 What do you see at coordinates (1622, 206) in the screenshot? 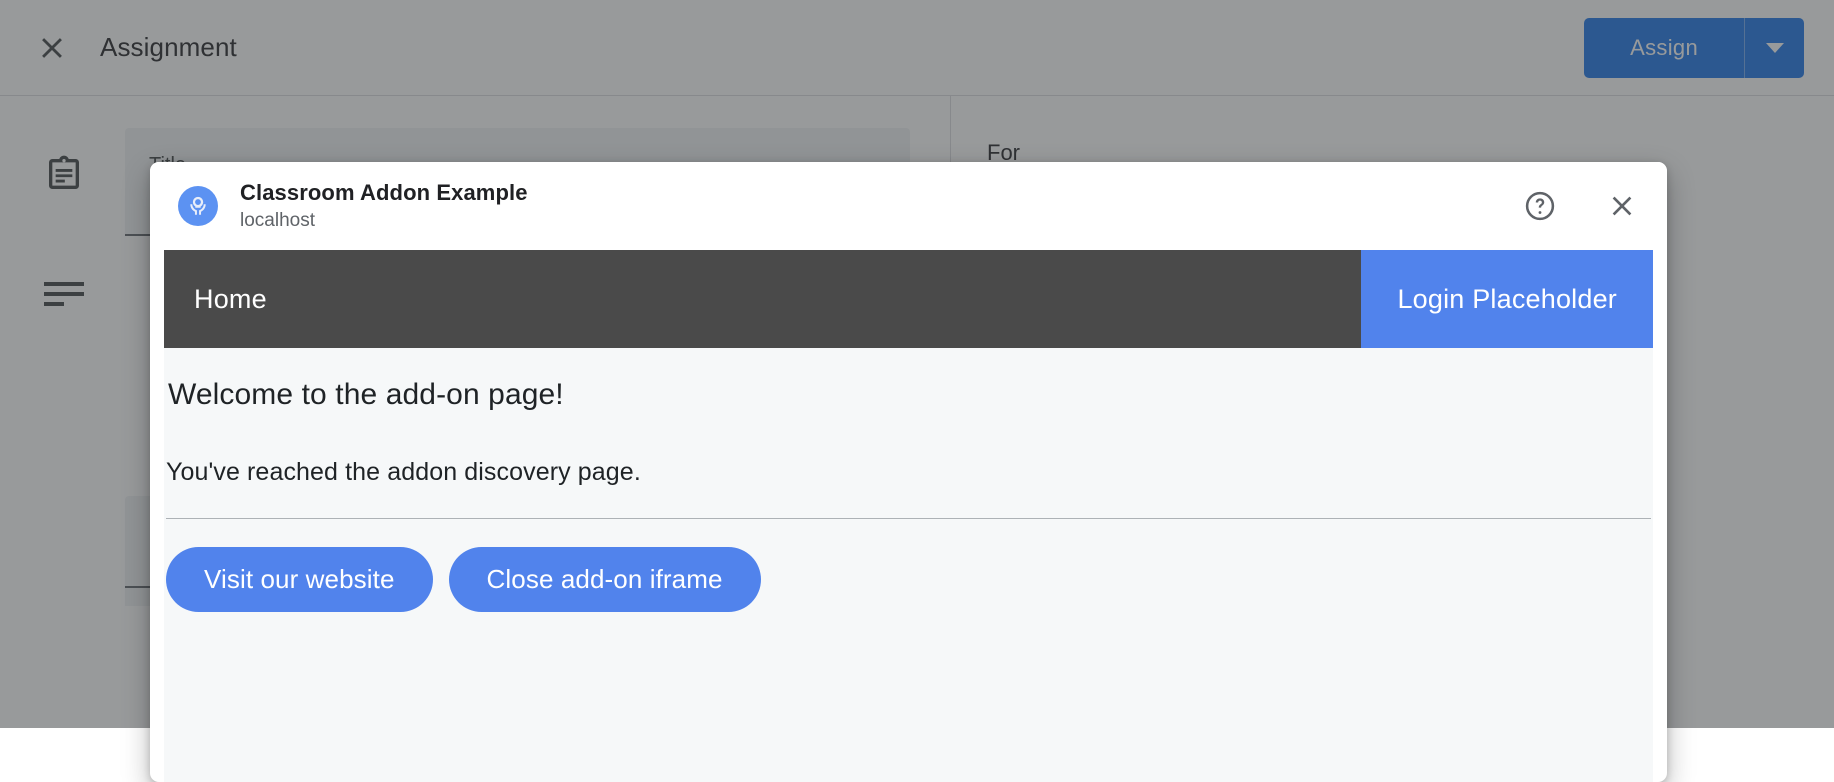
I see `close-icon` at bounding box center [1622, 206].